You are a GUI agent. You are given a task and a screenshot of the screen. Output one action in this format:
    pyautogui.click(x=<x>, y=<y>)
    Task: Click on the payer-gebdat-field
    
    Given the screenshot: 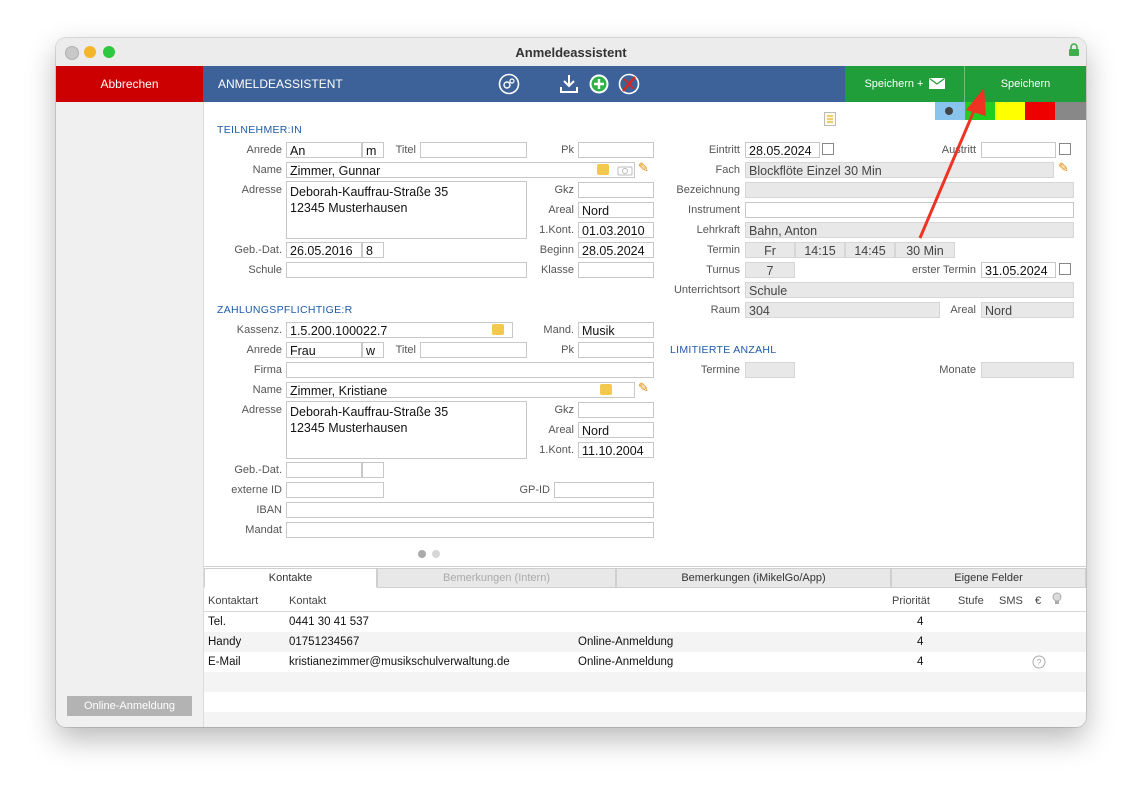 What is the action you would take?
    pyautogui.click(x=324, y=470)
    